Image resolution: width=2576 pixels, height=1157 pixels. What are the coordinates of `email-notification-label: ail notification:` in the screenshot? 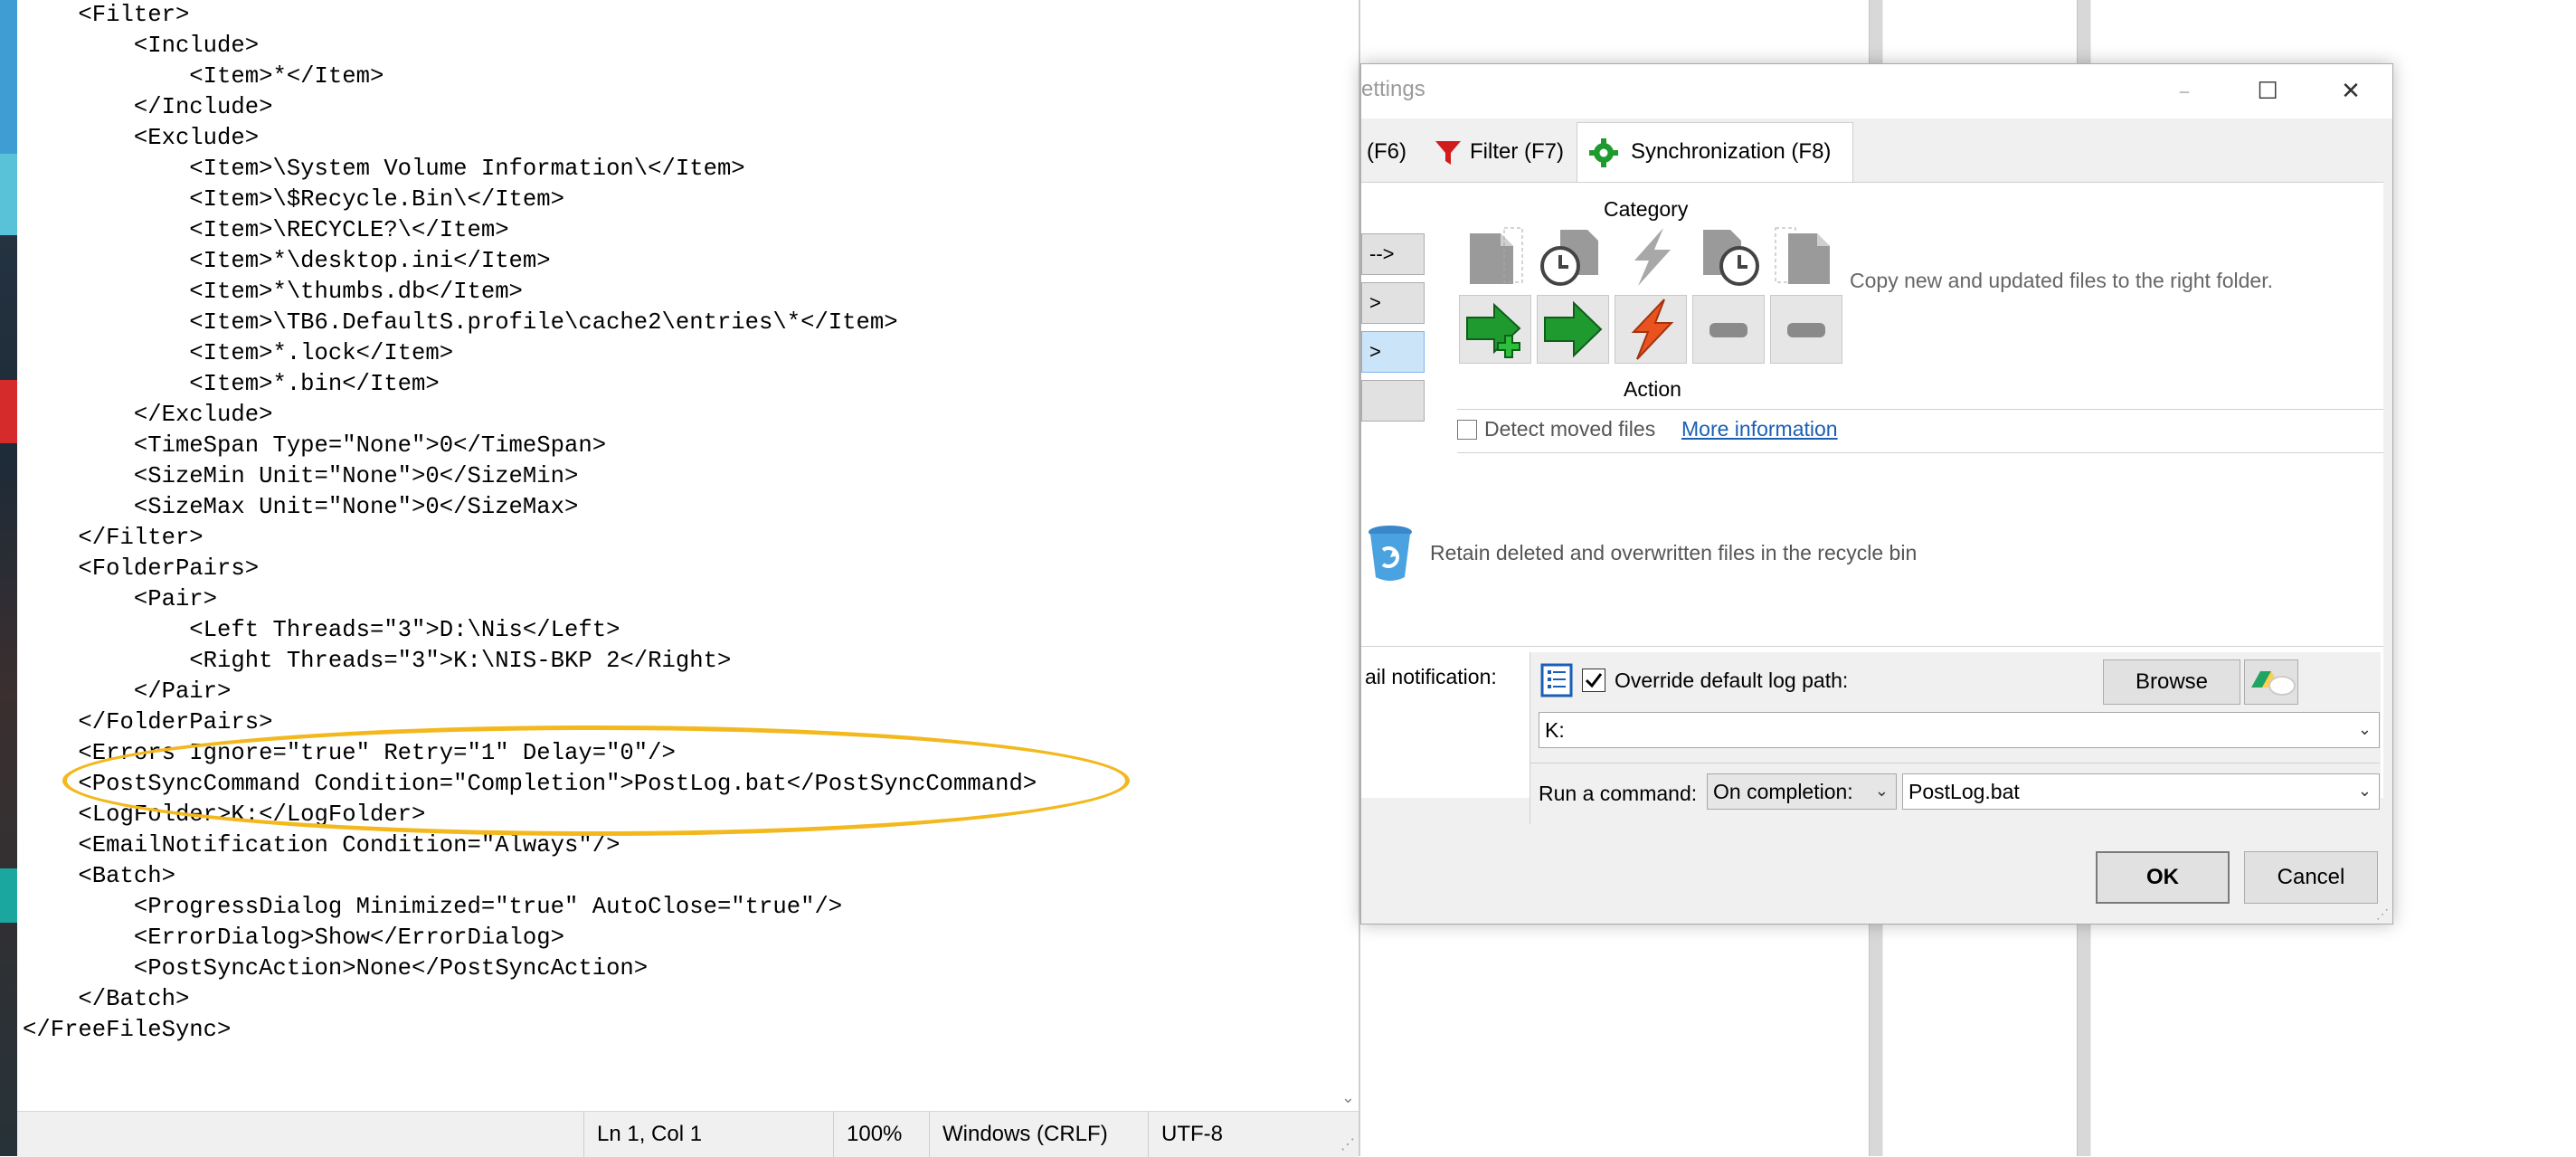 It's located at (1431, 676).